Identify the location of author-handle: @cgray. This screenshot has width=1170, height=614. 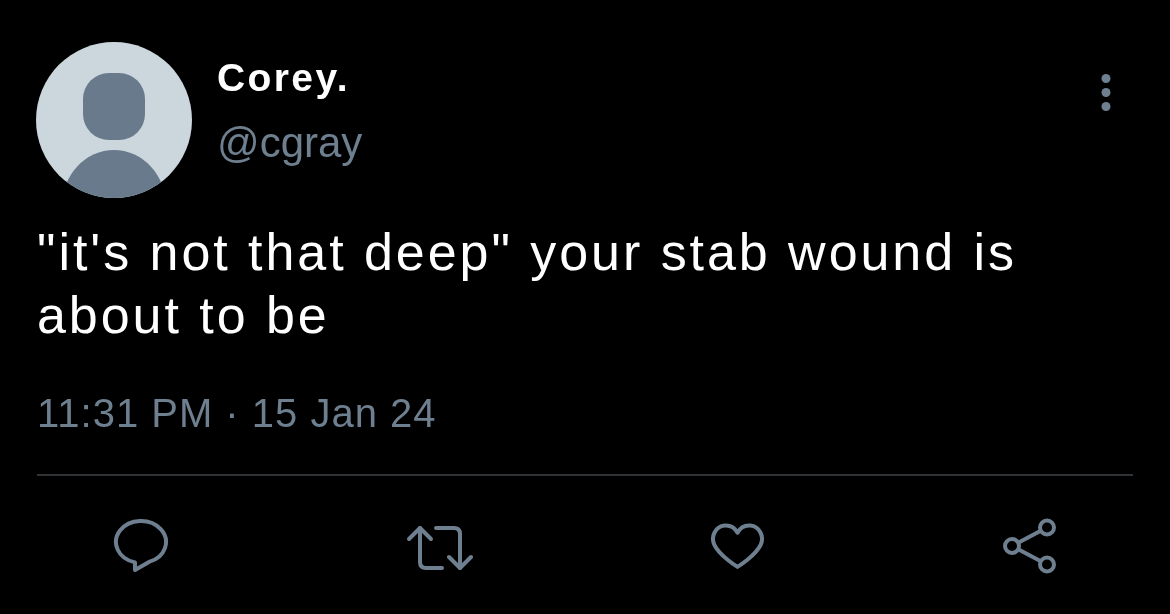
(290, 143).